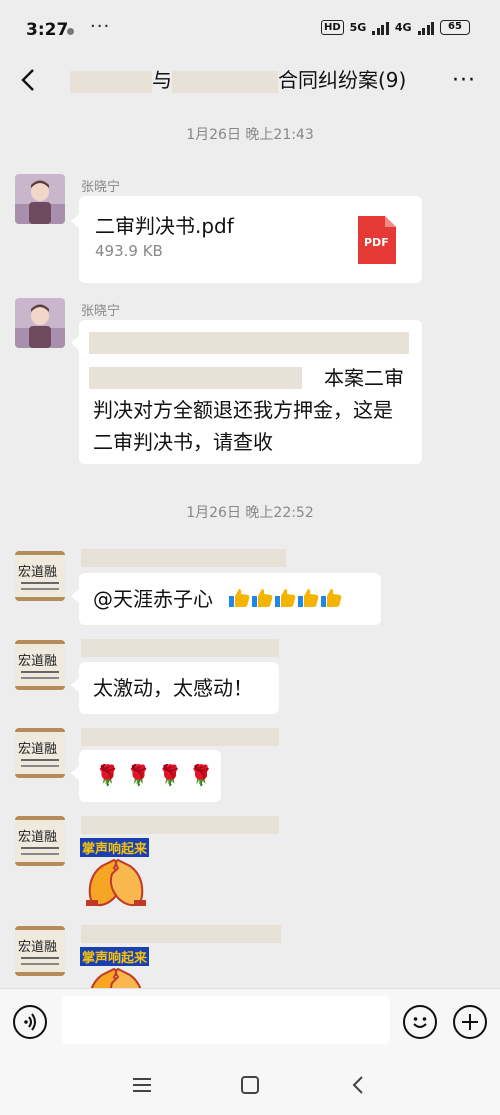 The width and height of the screenshot is (500, 1115). I want to click on chat-header: 与 合同纠纷案(9) ···, so click(250, 80).